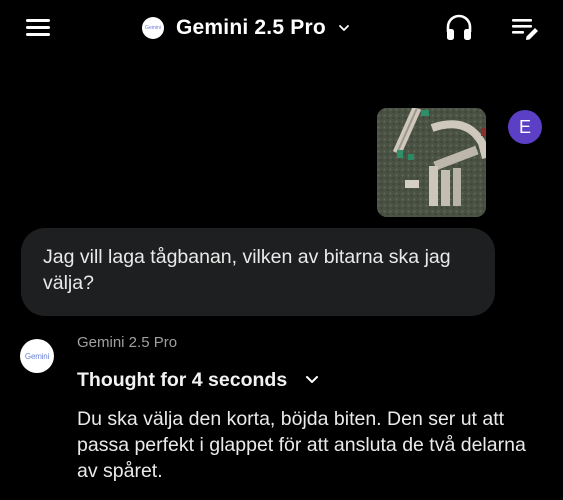 Image resolution: width=563 pixels, height=500 pixels. What do you see at coordinates (251, 27) in the screenshot?
I see `model-name: Gemini 2.5 Pro` at bounding box center [251, 27].